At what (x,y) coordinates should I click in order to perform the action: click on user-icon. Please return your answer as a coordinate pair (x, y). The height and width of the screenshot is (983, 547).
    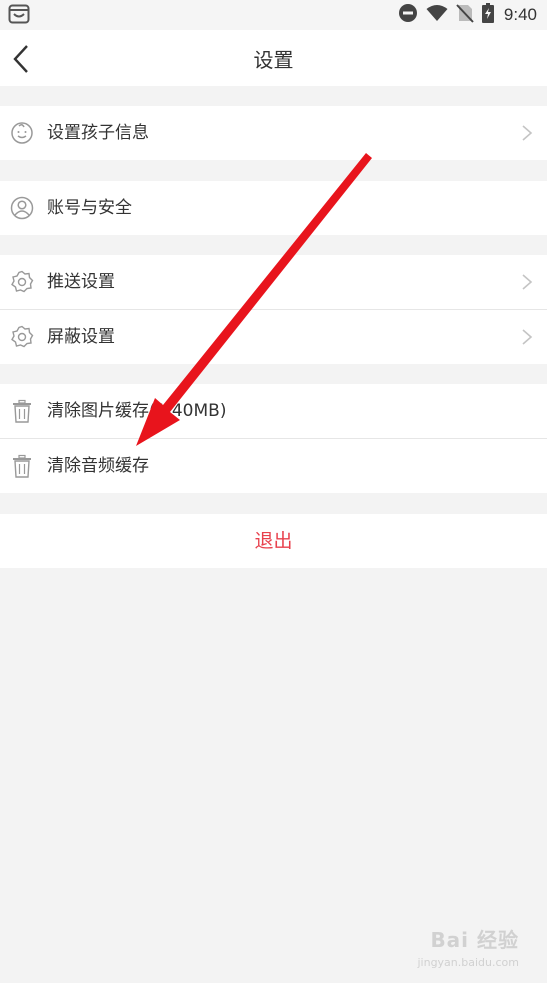
    Looking at the image, I should click on (22, 208).